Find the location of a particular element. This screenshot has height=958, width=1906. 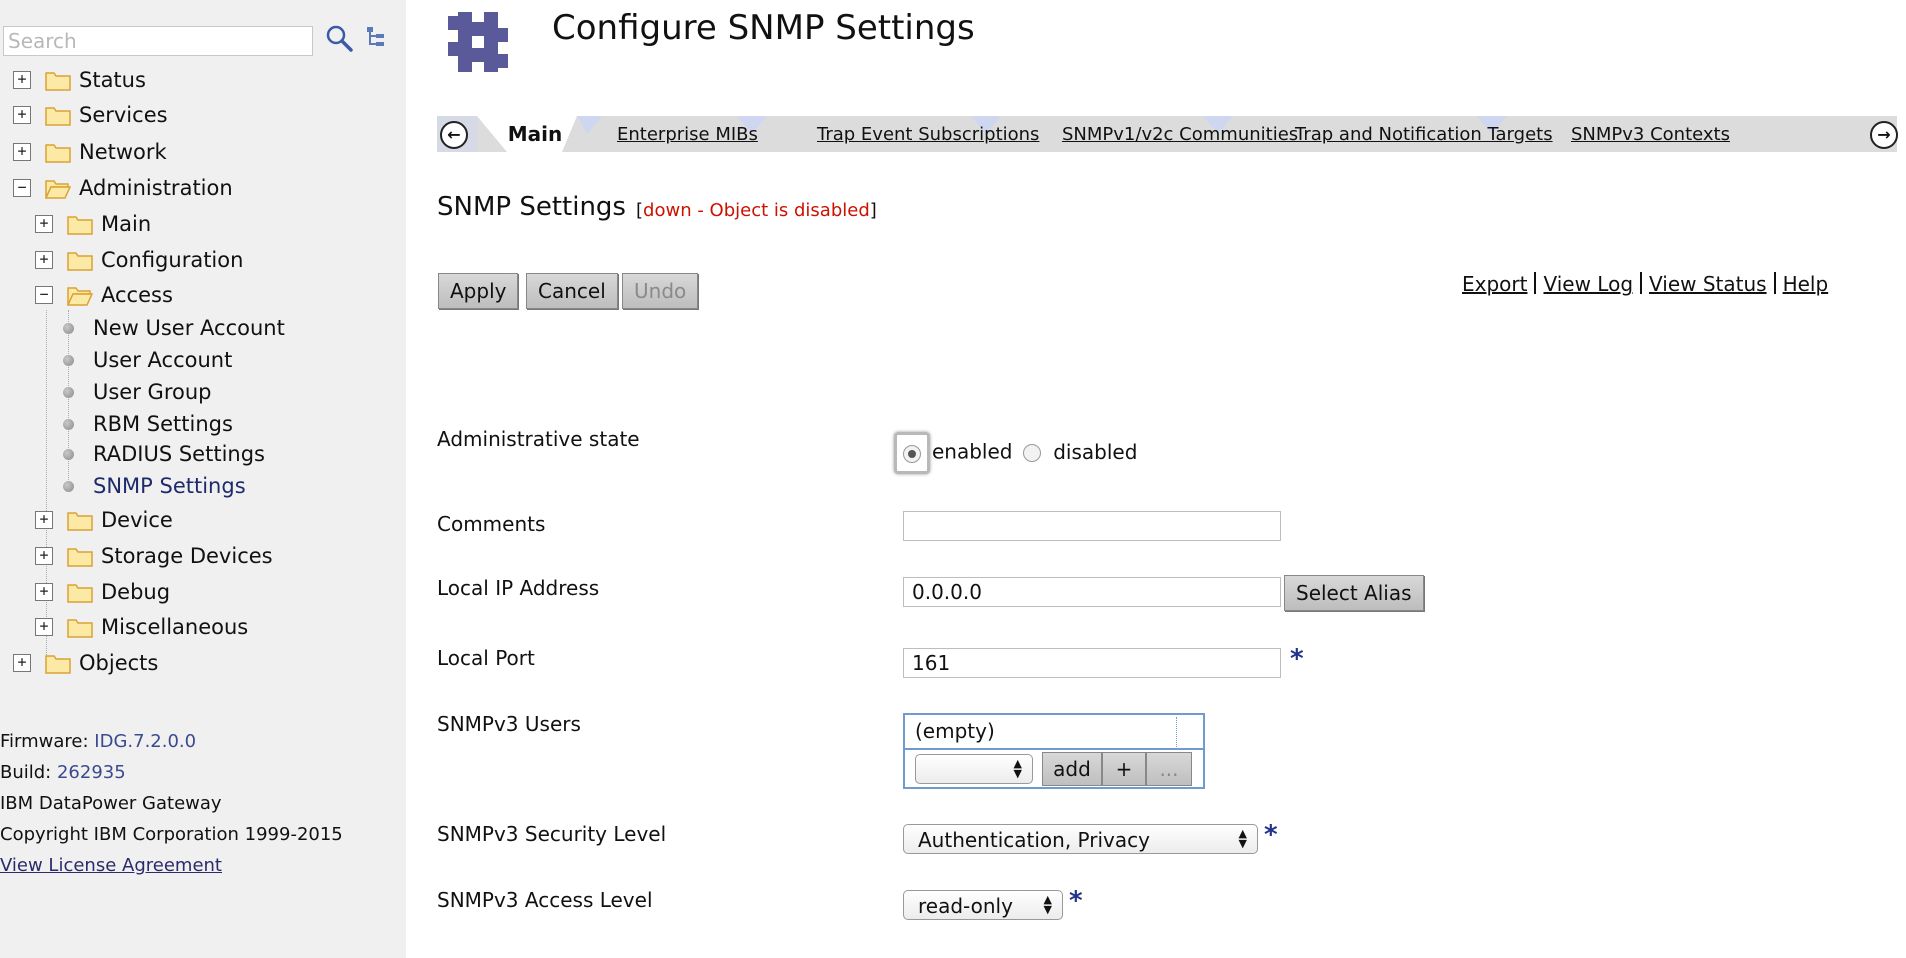

select-alias-button: Select Alias is located at coordinates (1354, 593).